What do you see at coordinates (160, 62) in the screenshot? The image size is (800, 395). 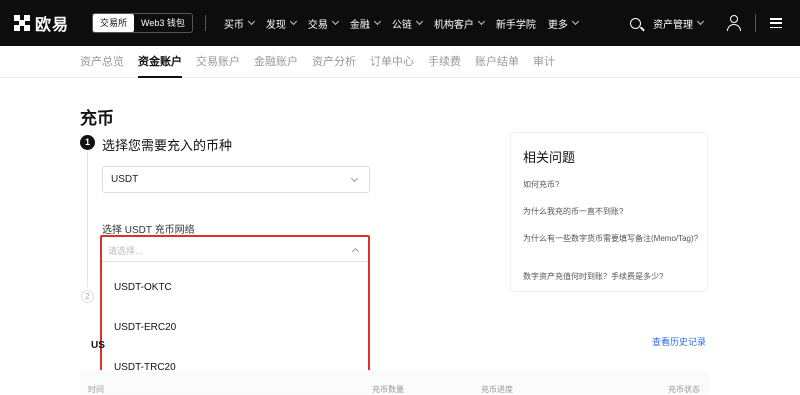 I see `subnav-tab: 资金账户` at bounding box center [160, 62].